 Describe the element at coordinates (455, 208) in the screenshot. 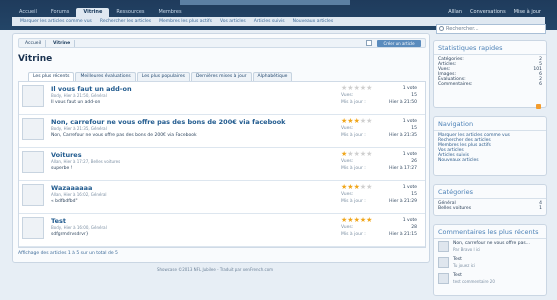

I see `category-label: Belles voitures` at that location.